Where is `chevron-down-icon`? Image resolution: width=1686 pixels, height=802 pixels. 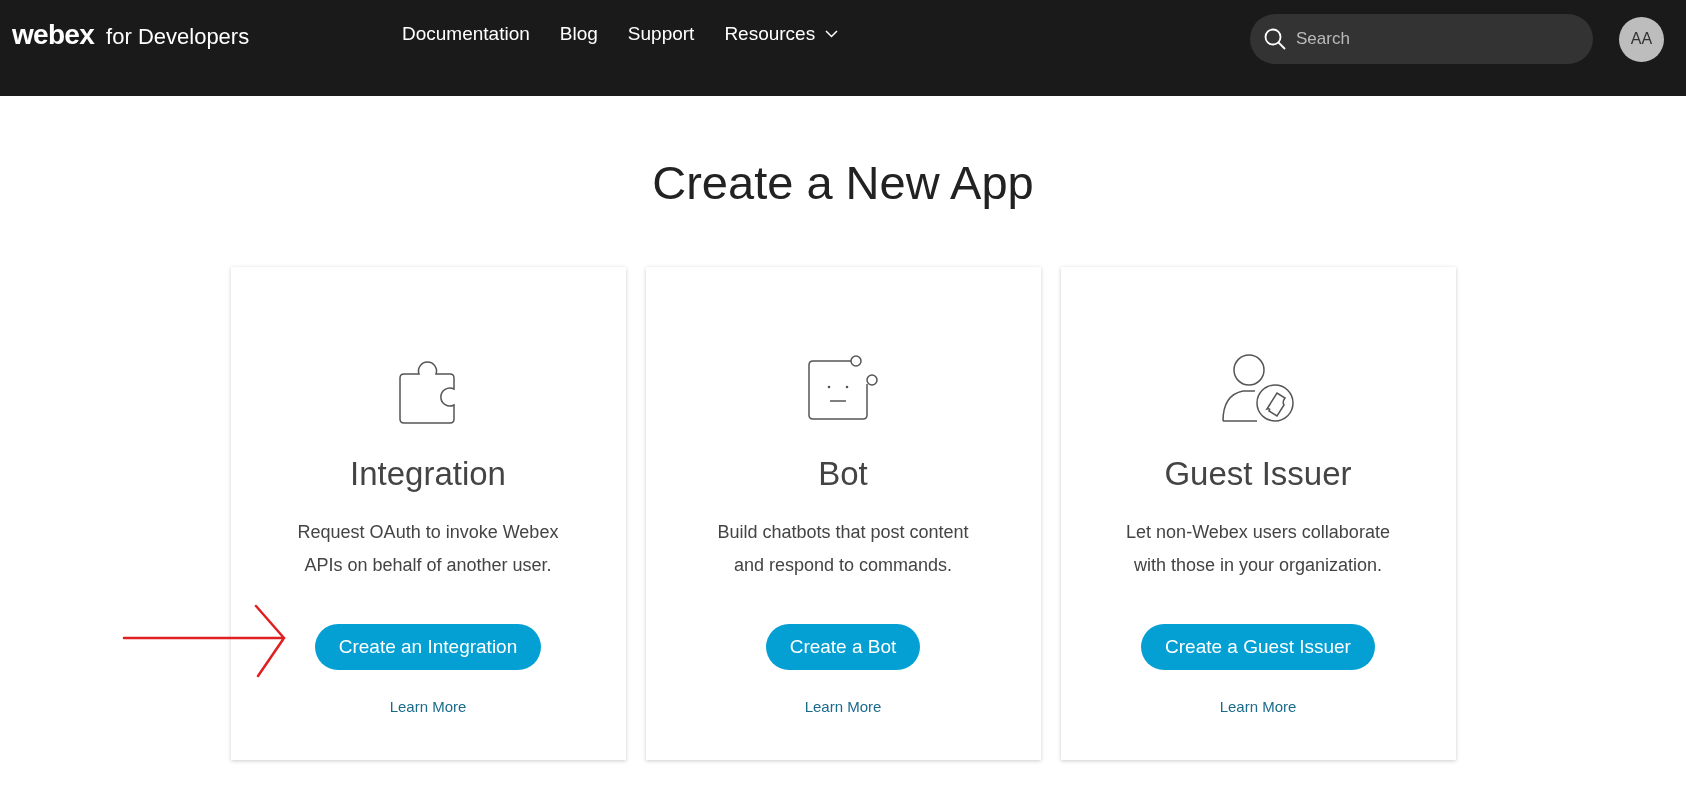
chevron-down-icon is located at coordinates (832, 34).